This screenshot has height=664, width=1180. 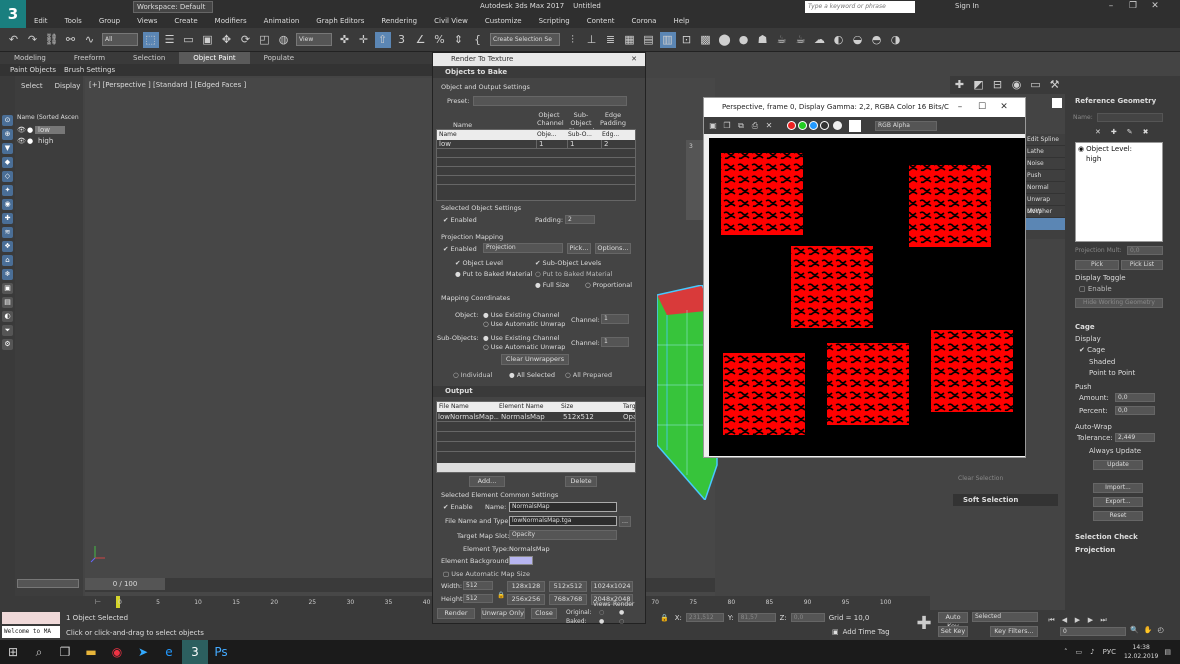 I want to click on full-size-radio: ● Full Size, so click(x=552, y=285).